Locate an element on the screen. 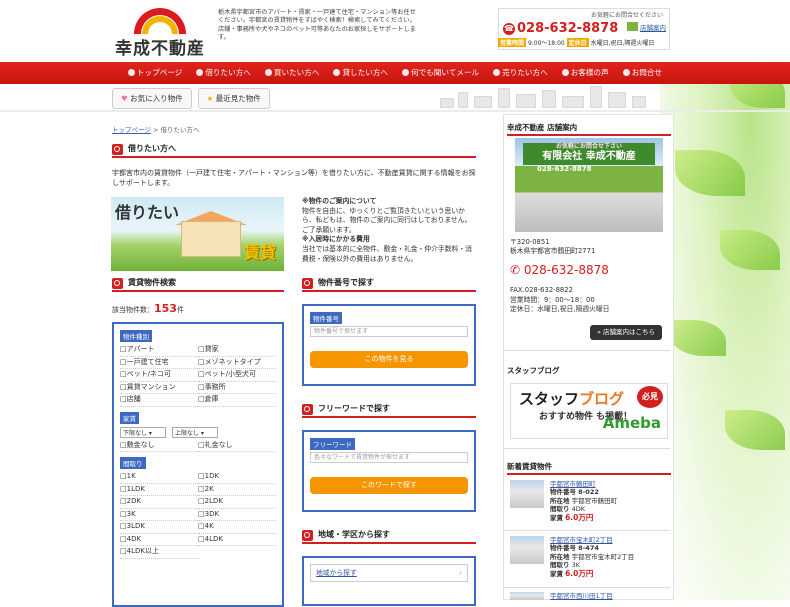  type-label-text: アパート is located at coordinates (140, 349).